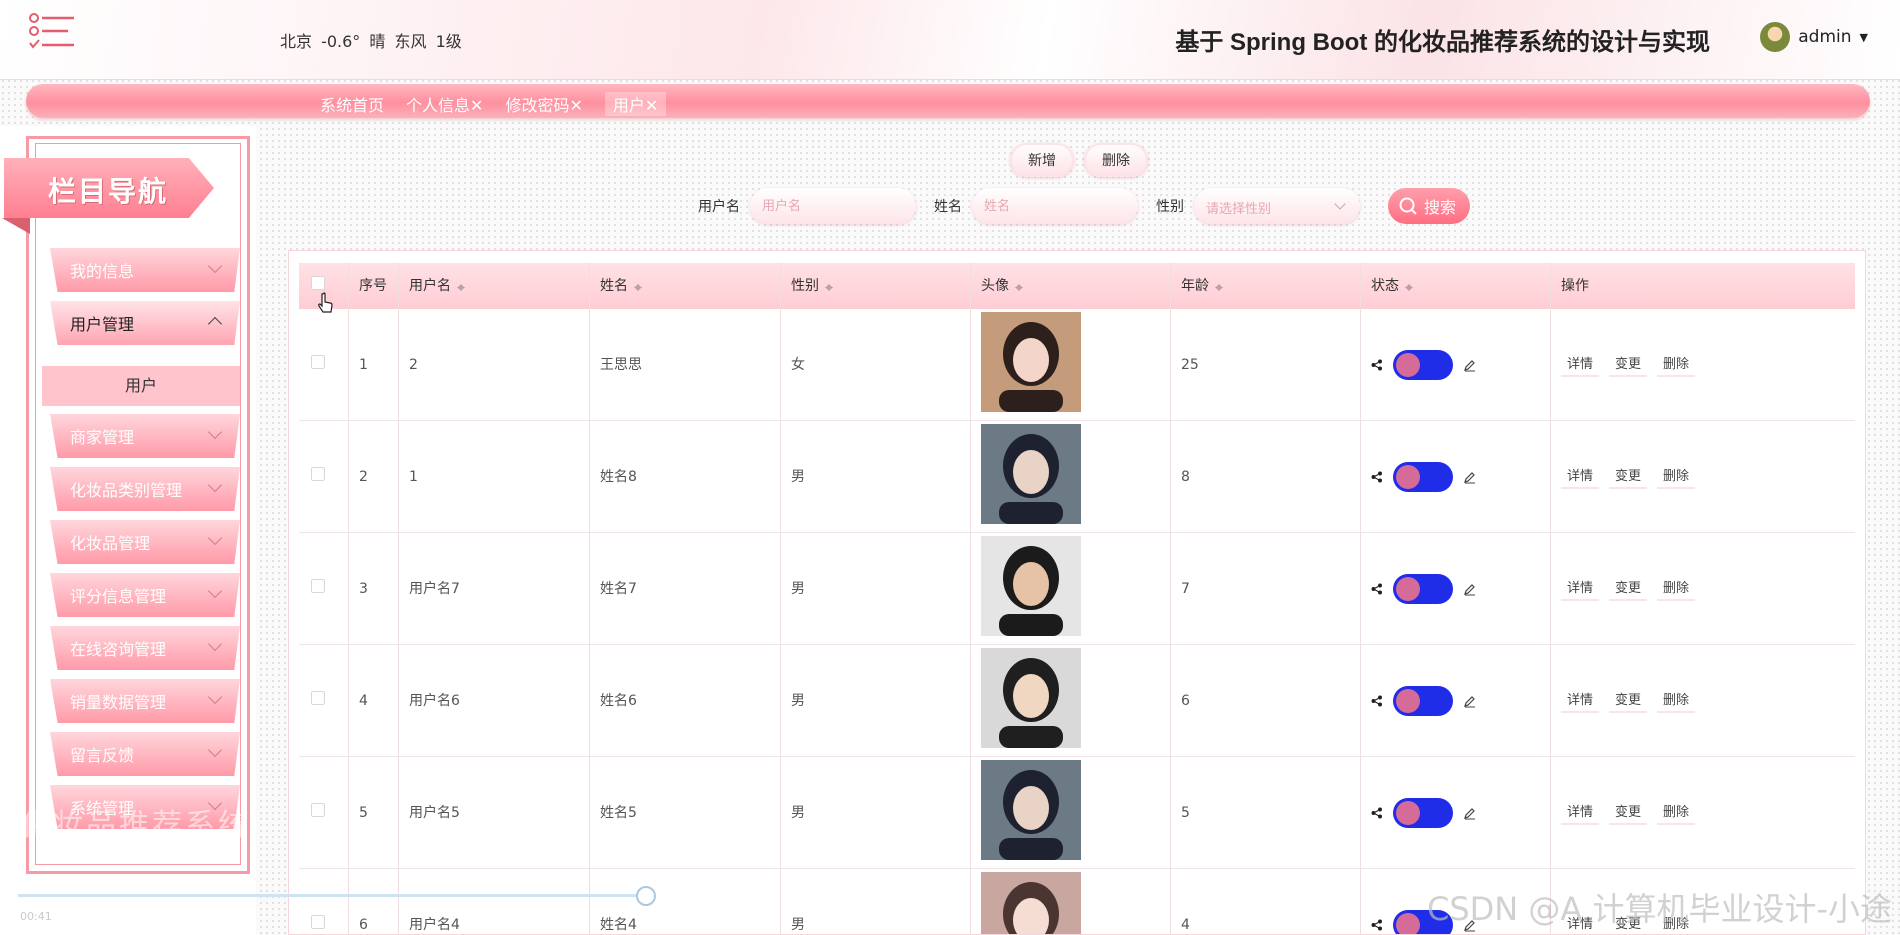 Image resolution: width=1900 pixels, height=935 pixels. What do you see at coordinates (646, 896) in the screenshot?
I see `video-progress-handle` at bounding box center [646, 896].